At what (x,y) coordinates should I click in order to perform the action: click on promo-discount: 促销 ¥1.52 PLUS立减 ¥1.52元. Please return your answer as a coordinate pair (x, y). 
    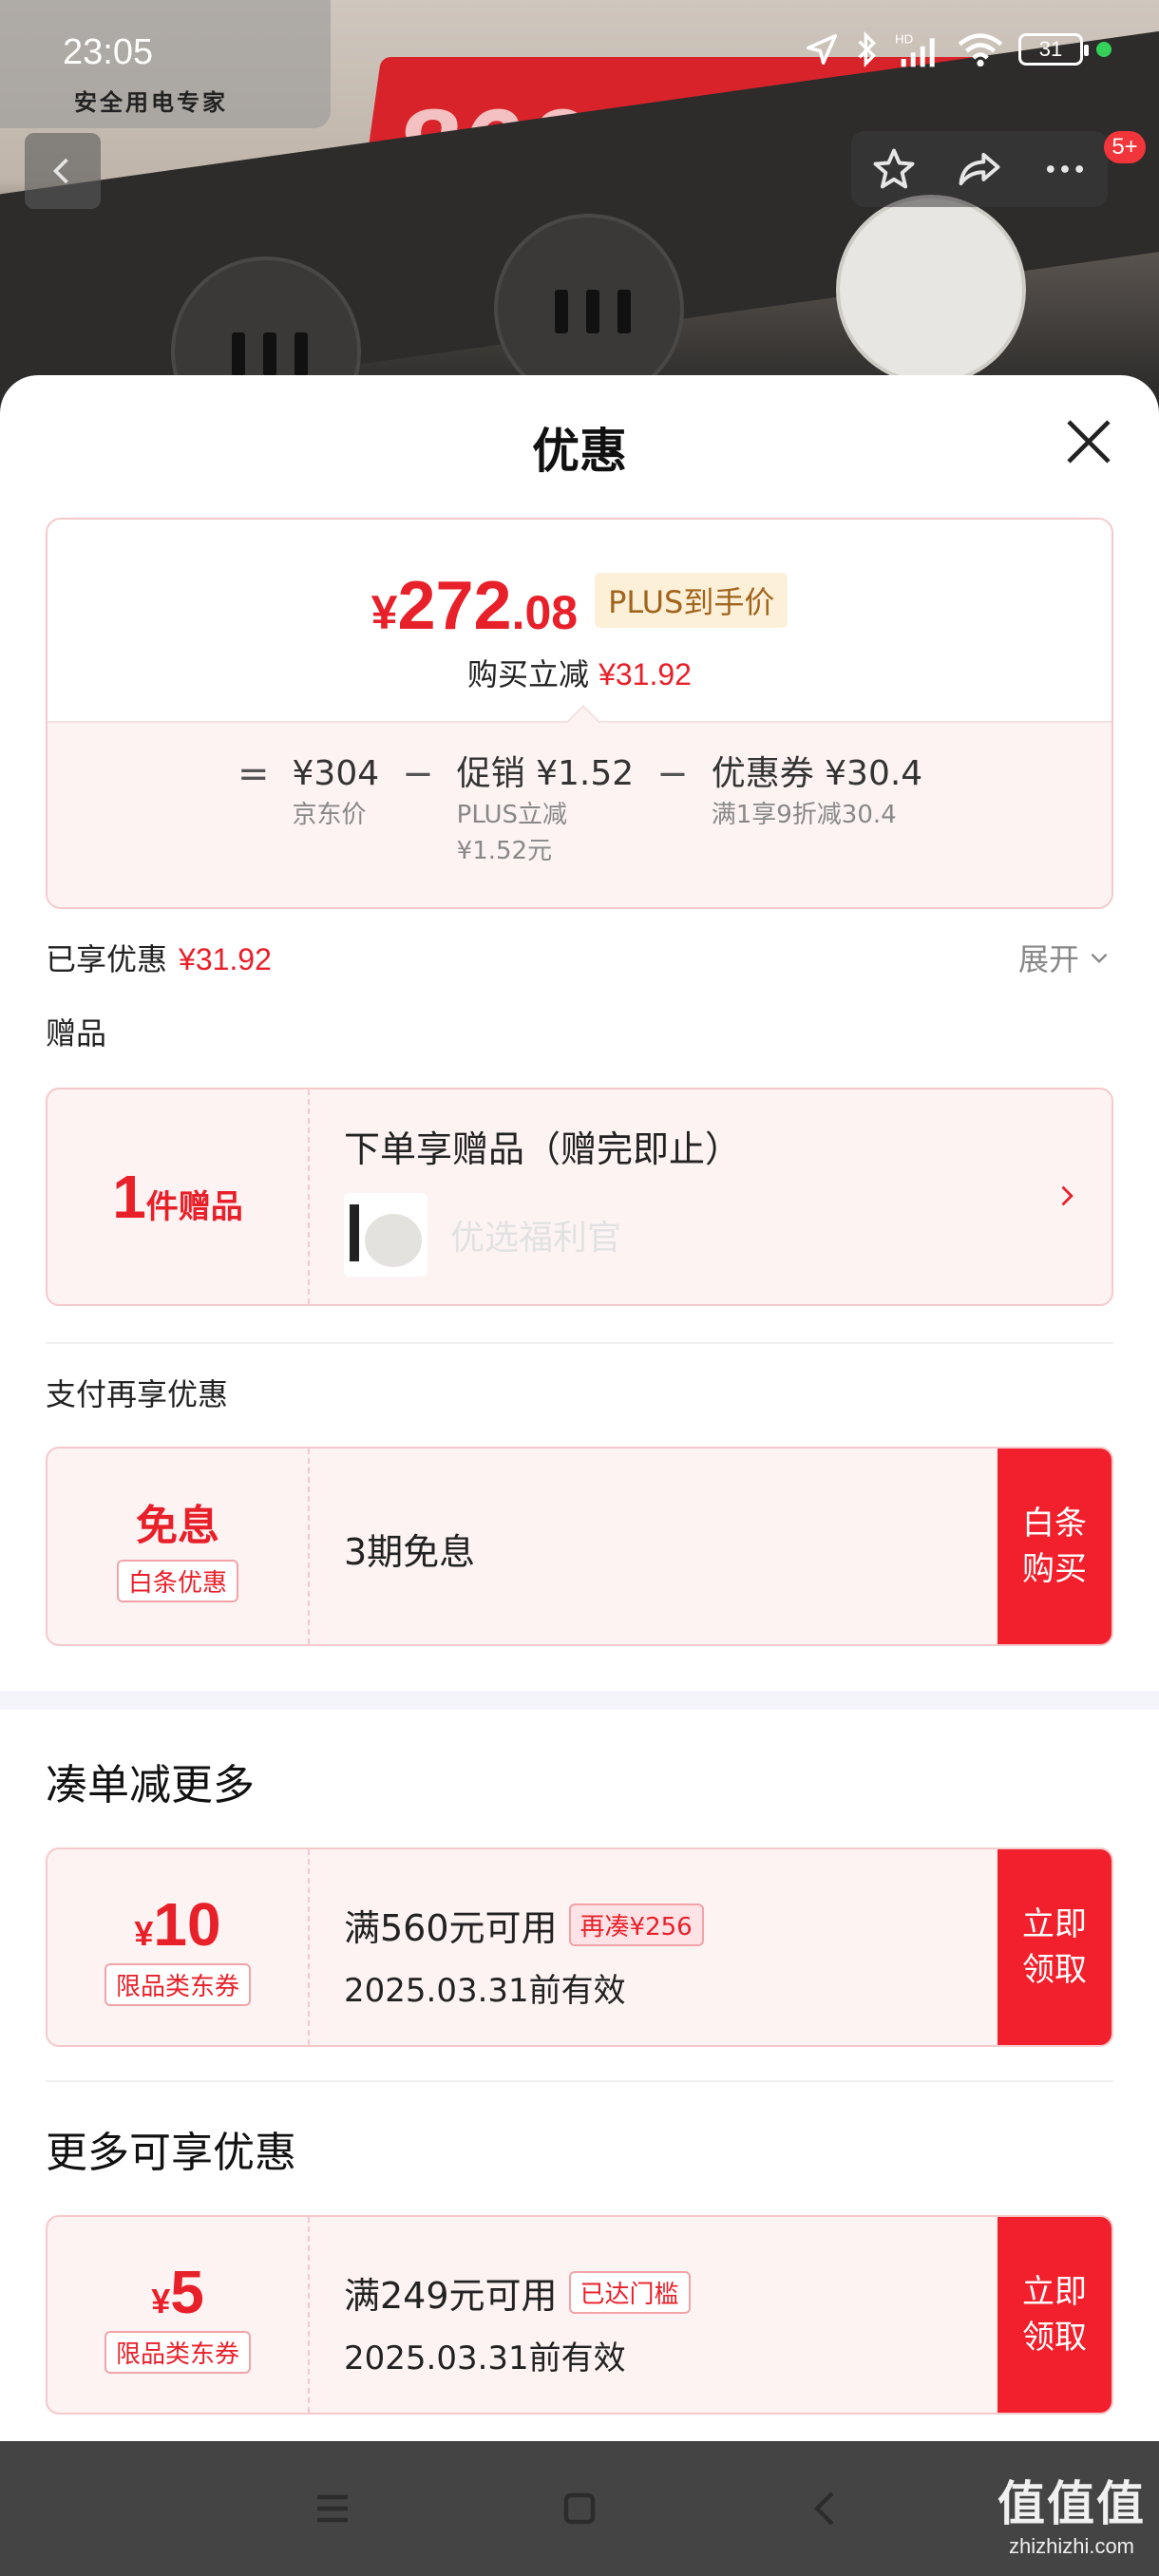
    Looking at the image, I should click on (545, 809).